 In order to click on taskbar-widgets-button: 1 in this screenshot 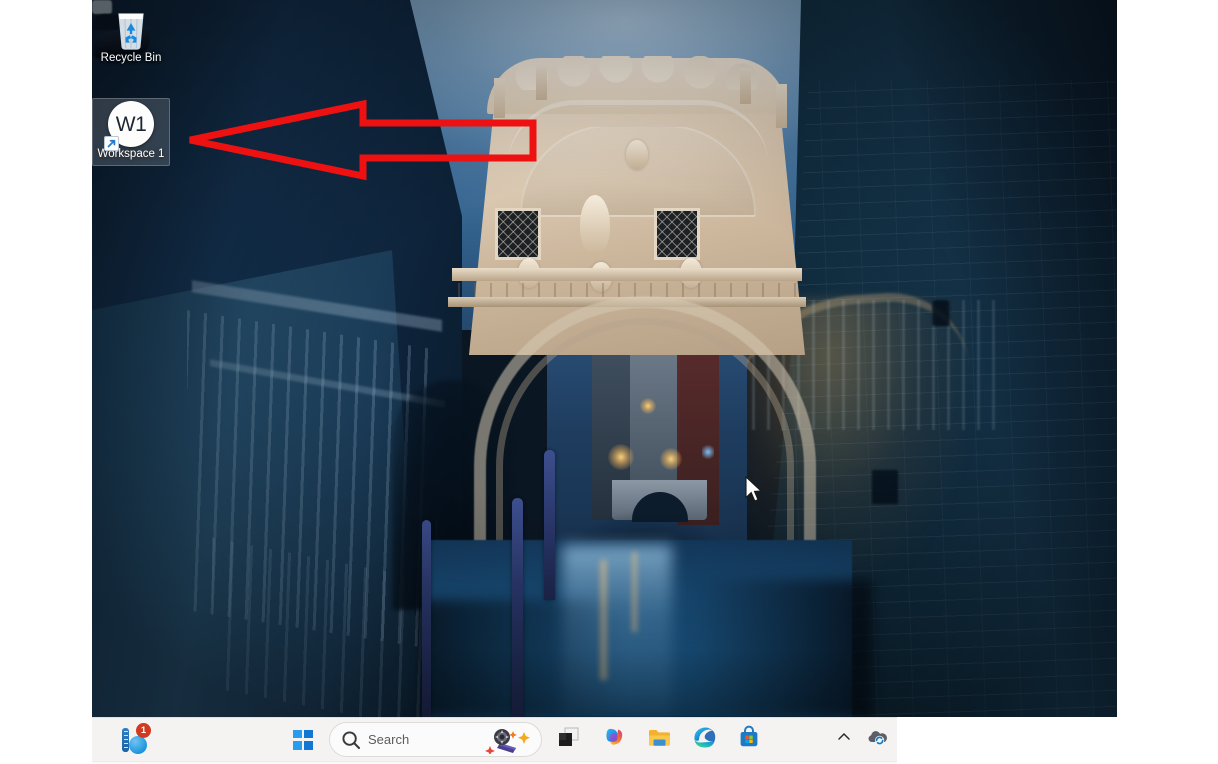, I will do `click(135, 740)`.